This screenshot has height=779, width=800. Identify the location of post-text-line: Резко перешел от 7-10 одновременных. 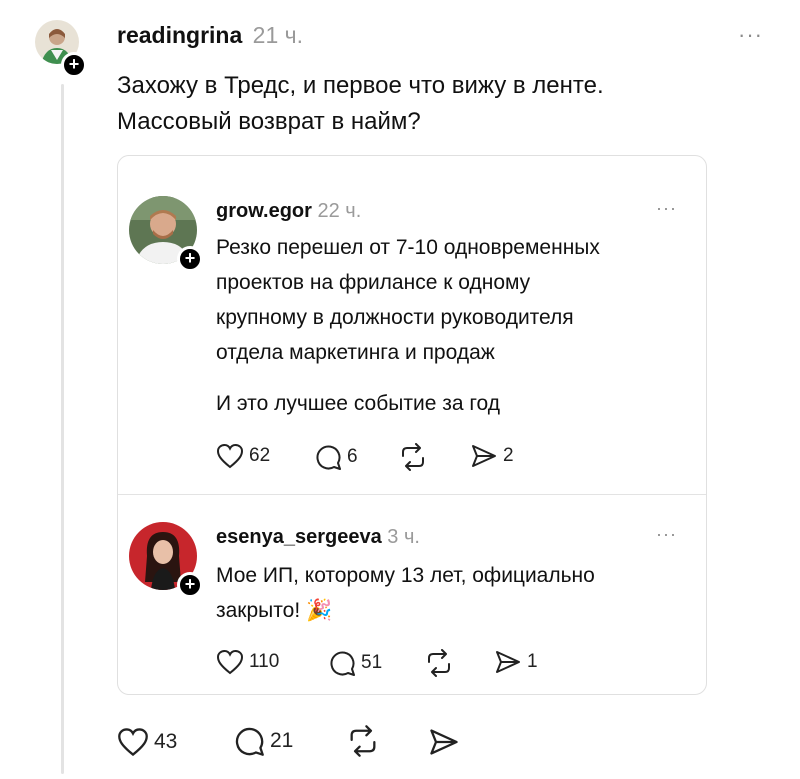
(408, 247).